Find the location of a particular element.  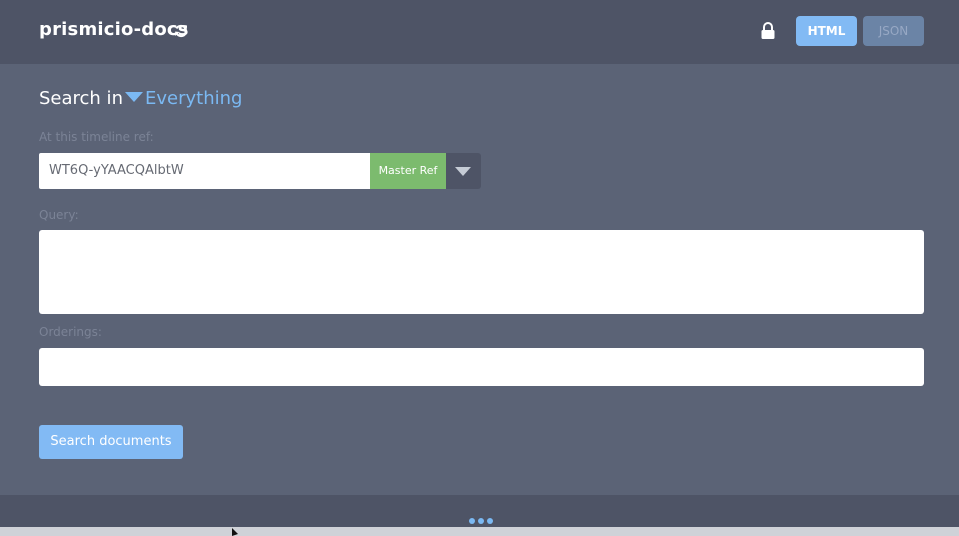

search-documents-button: Search documents is located at coordinates (111, 442).